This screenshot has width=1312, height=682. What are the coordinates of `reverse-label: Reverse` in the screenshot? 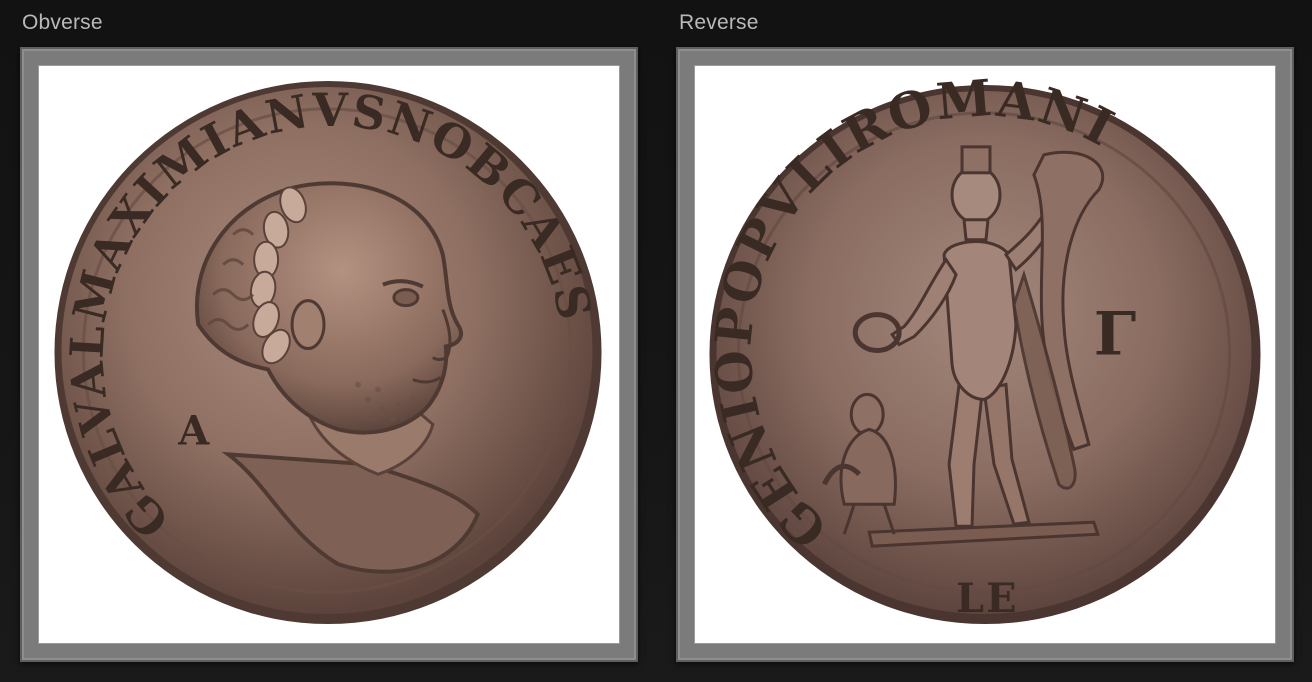 It's located at (719, 22).